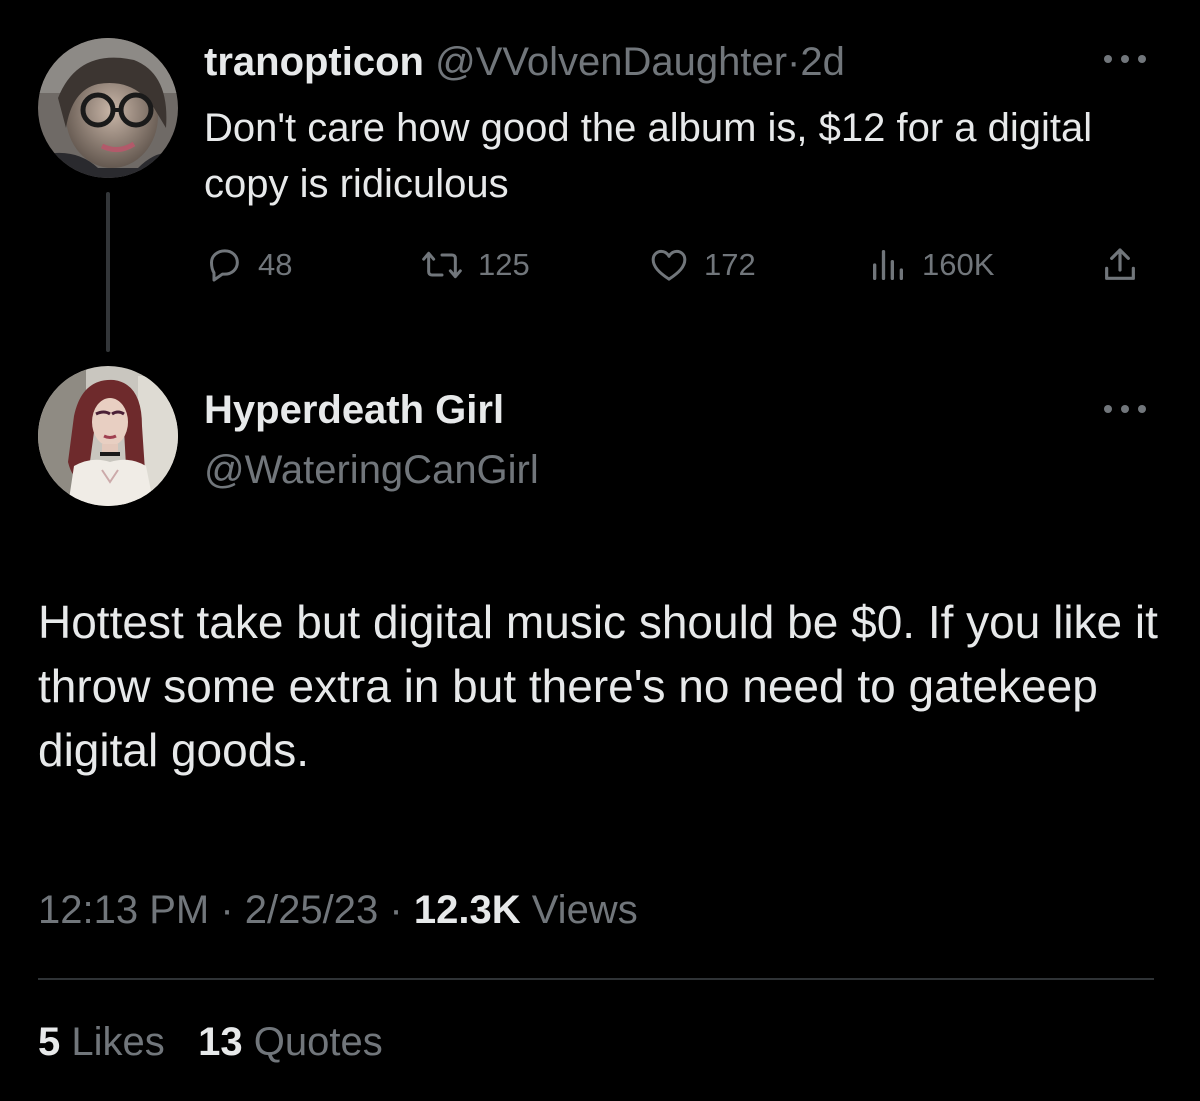 The image size is (1200, 1101). I want to click on reply-icon, so click(224, 265).